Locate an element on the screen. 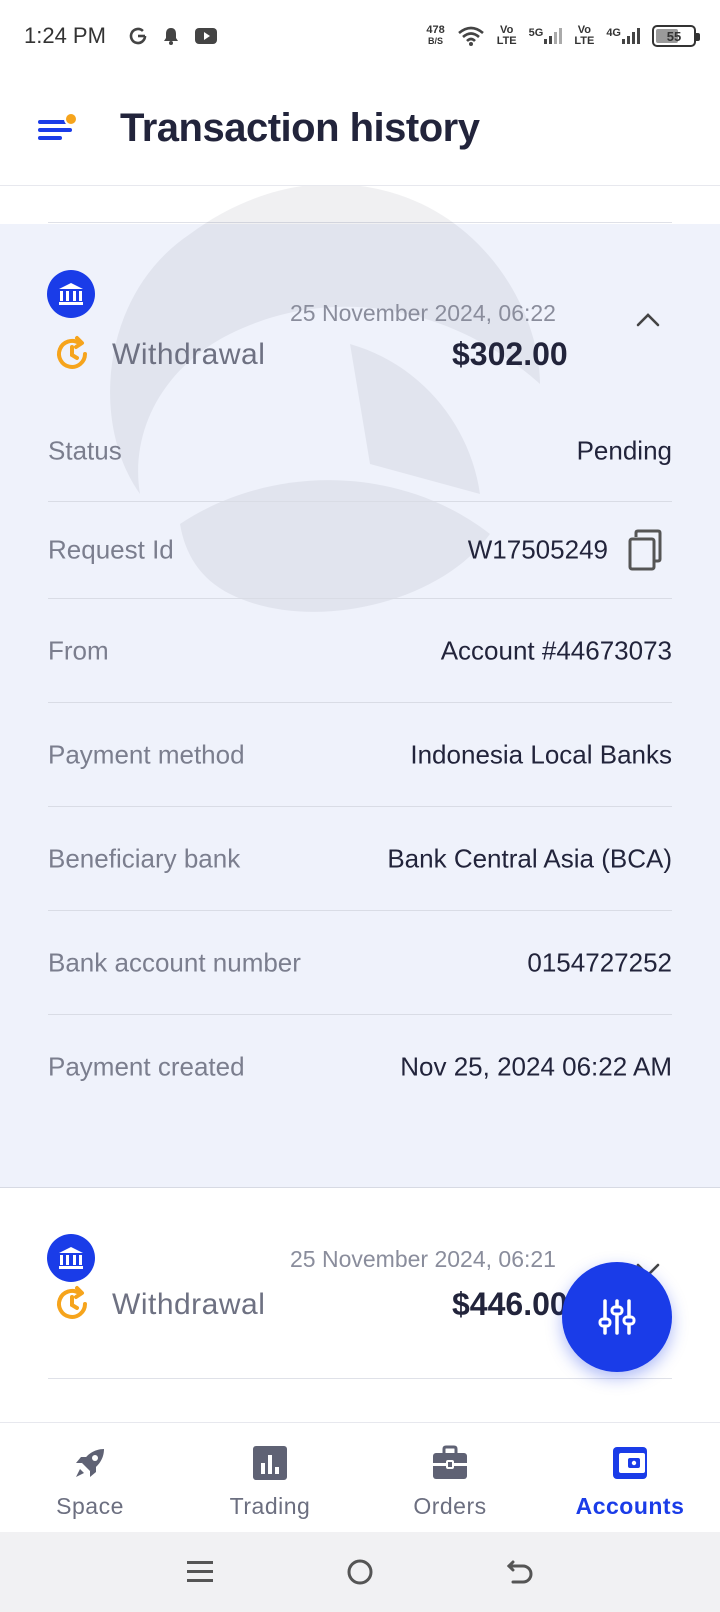 This screenshot has width=720, height=1612. detail-label: From is located at coordinates (78, 650).